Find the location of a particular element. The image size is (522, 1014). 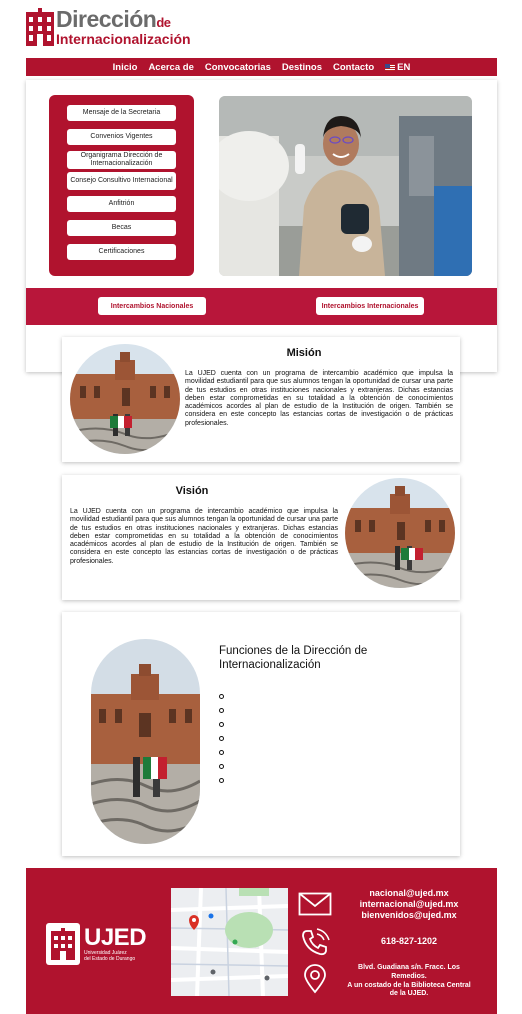

mision-photo is located at coordinates (125, 399).